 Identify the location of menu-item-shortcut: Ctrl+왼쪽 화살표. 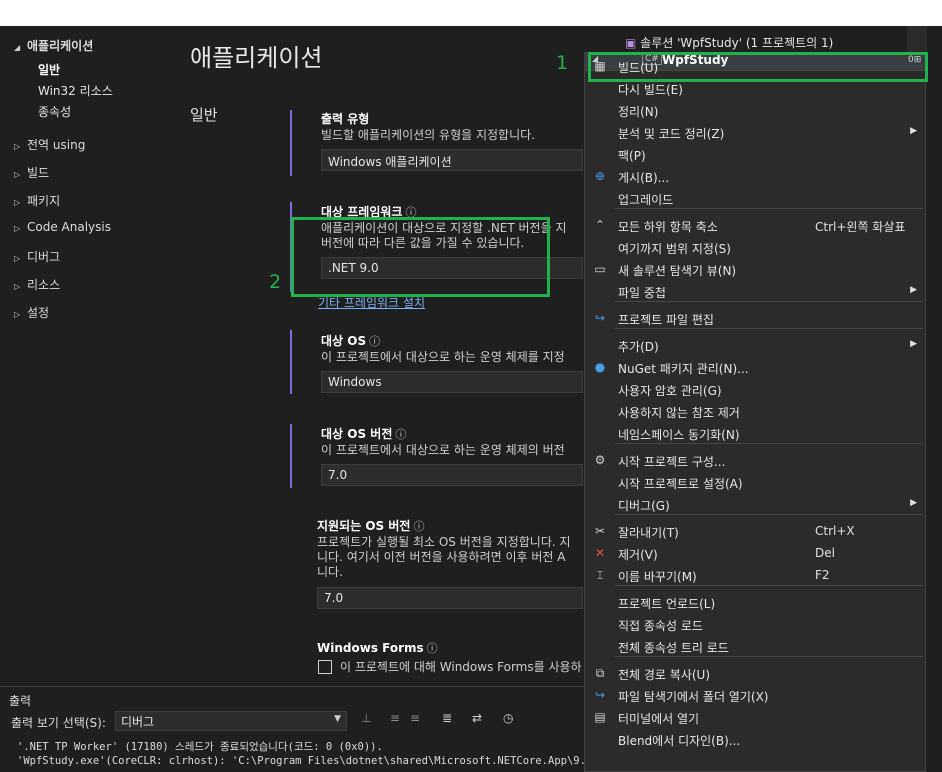
(860, 227).